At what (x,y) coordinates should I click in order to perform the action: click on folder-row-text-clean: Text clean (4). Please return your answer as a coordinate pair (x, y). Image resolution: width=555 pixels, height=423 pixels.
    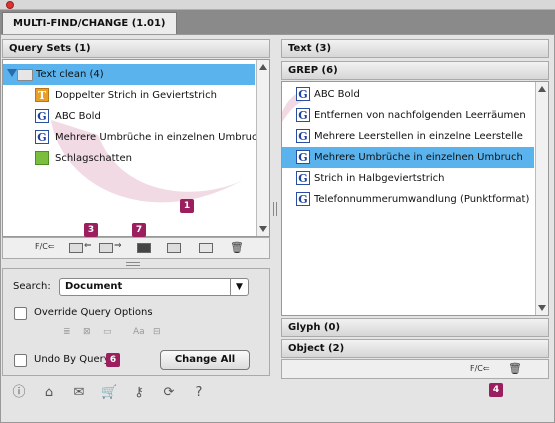
    Looking at the image, I should click on (129, 74).